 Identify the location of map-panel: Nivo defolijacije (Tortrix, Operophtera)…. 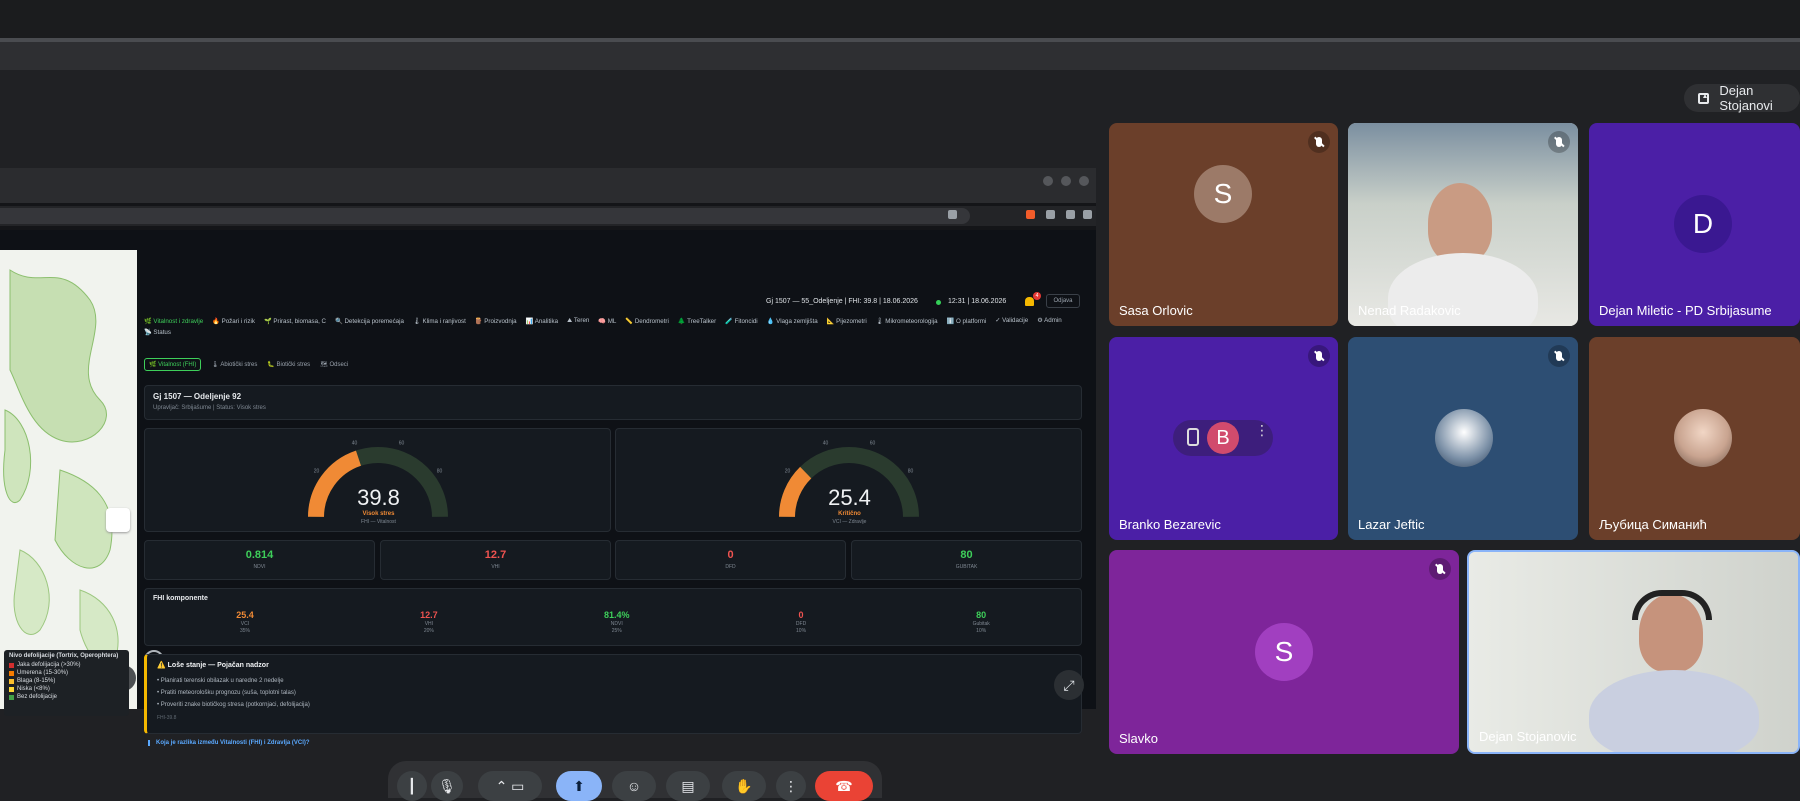
(68, 483).